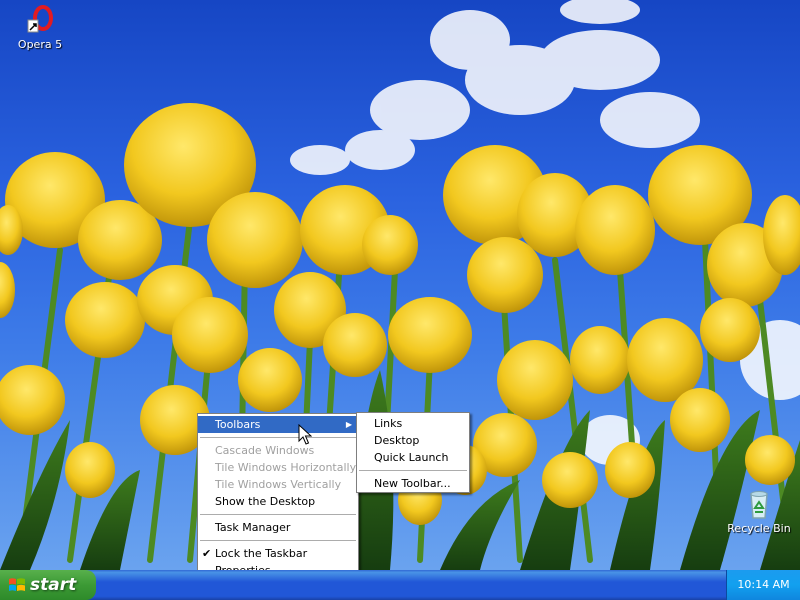 Image resolution: width=800 pixels, height=600 pixels. Describe the element at coordinates (305, 434) in the screenshot. I see `mouse-pointer-icon` at that location.